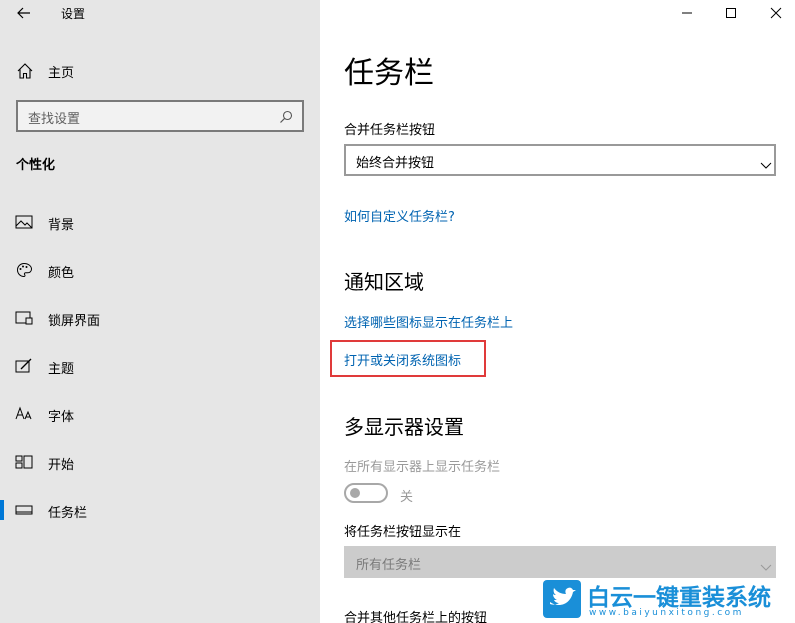 This screenshot has width=795, height=623. I want to click on app-title: 设置, so click(73, 14).